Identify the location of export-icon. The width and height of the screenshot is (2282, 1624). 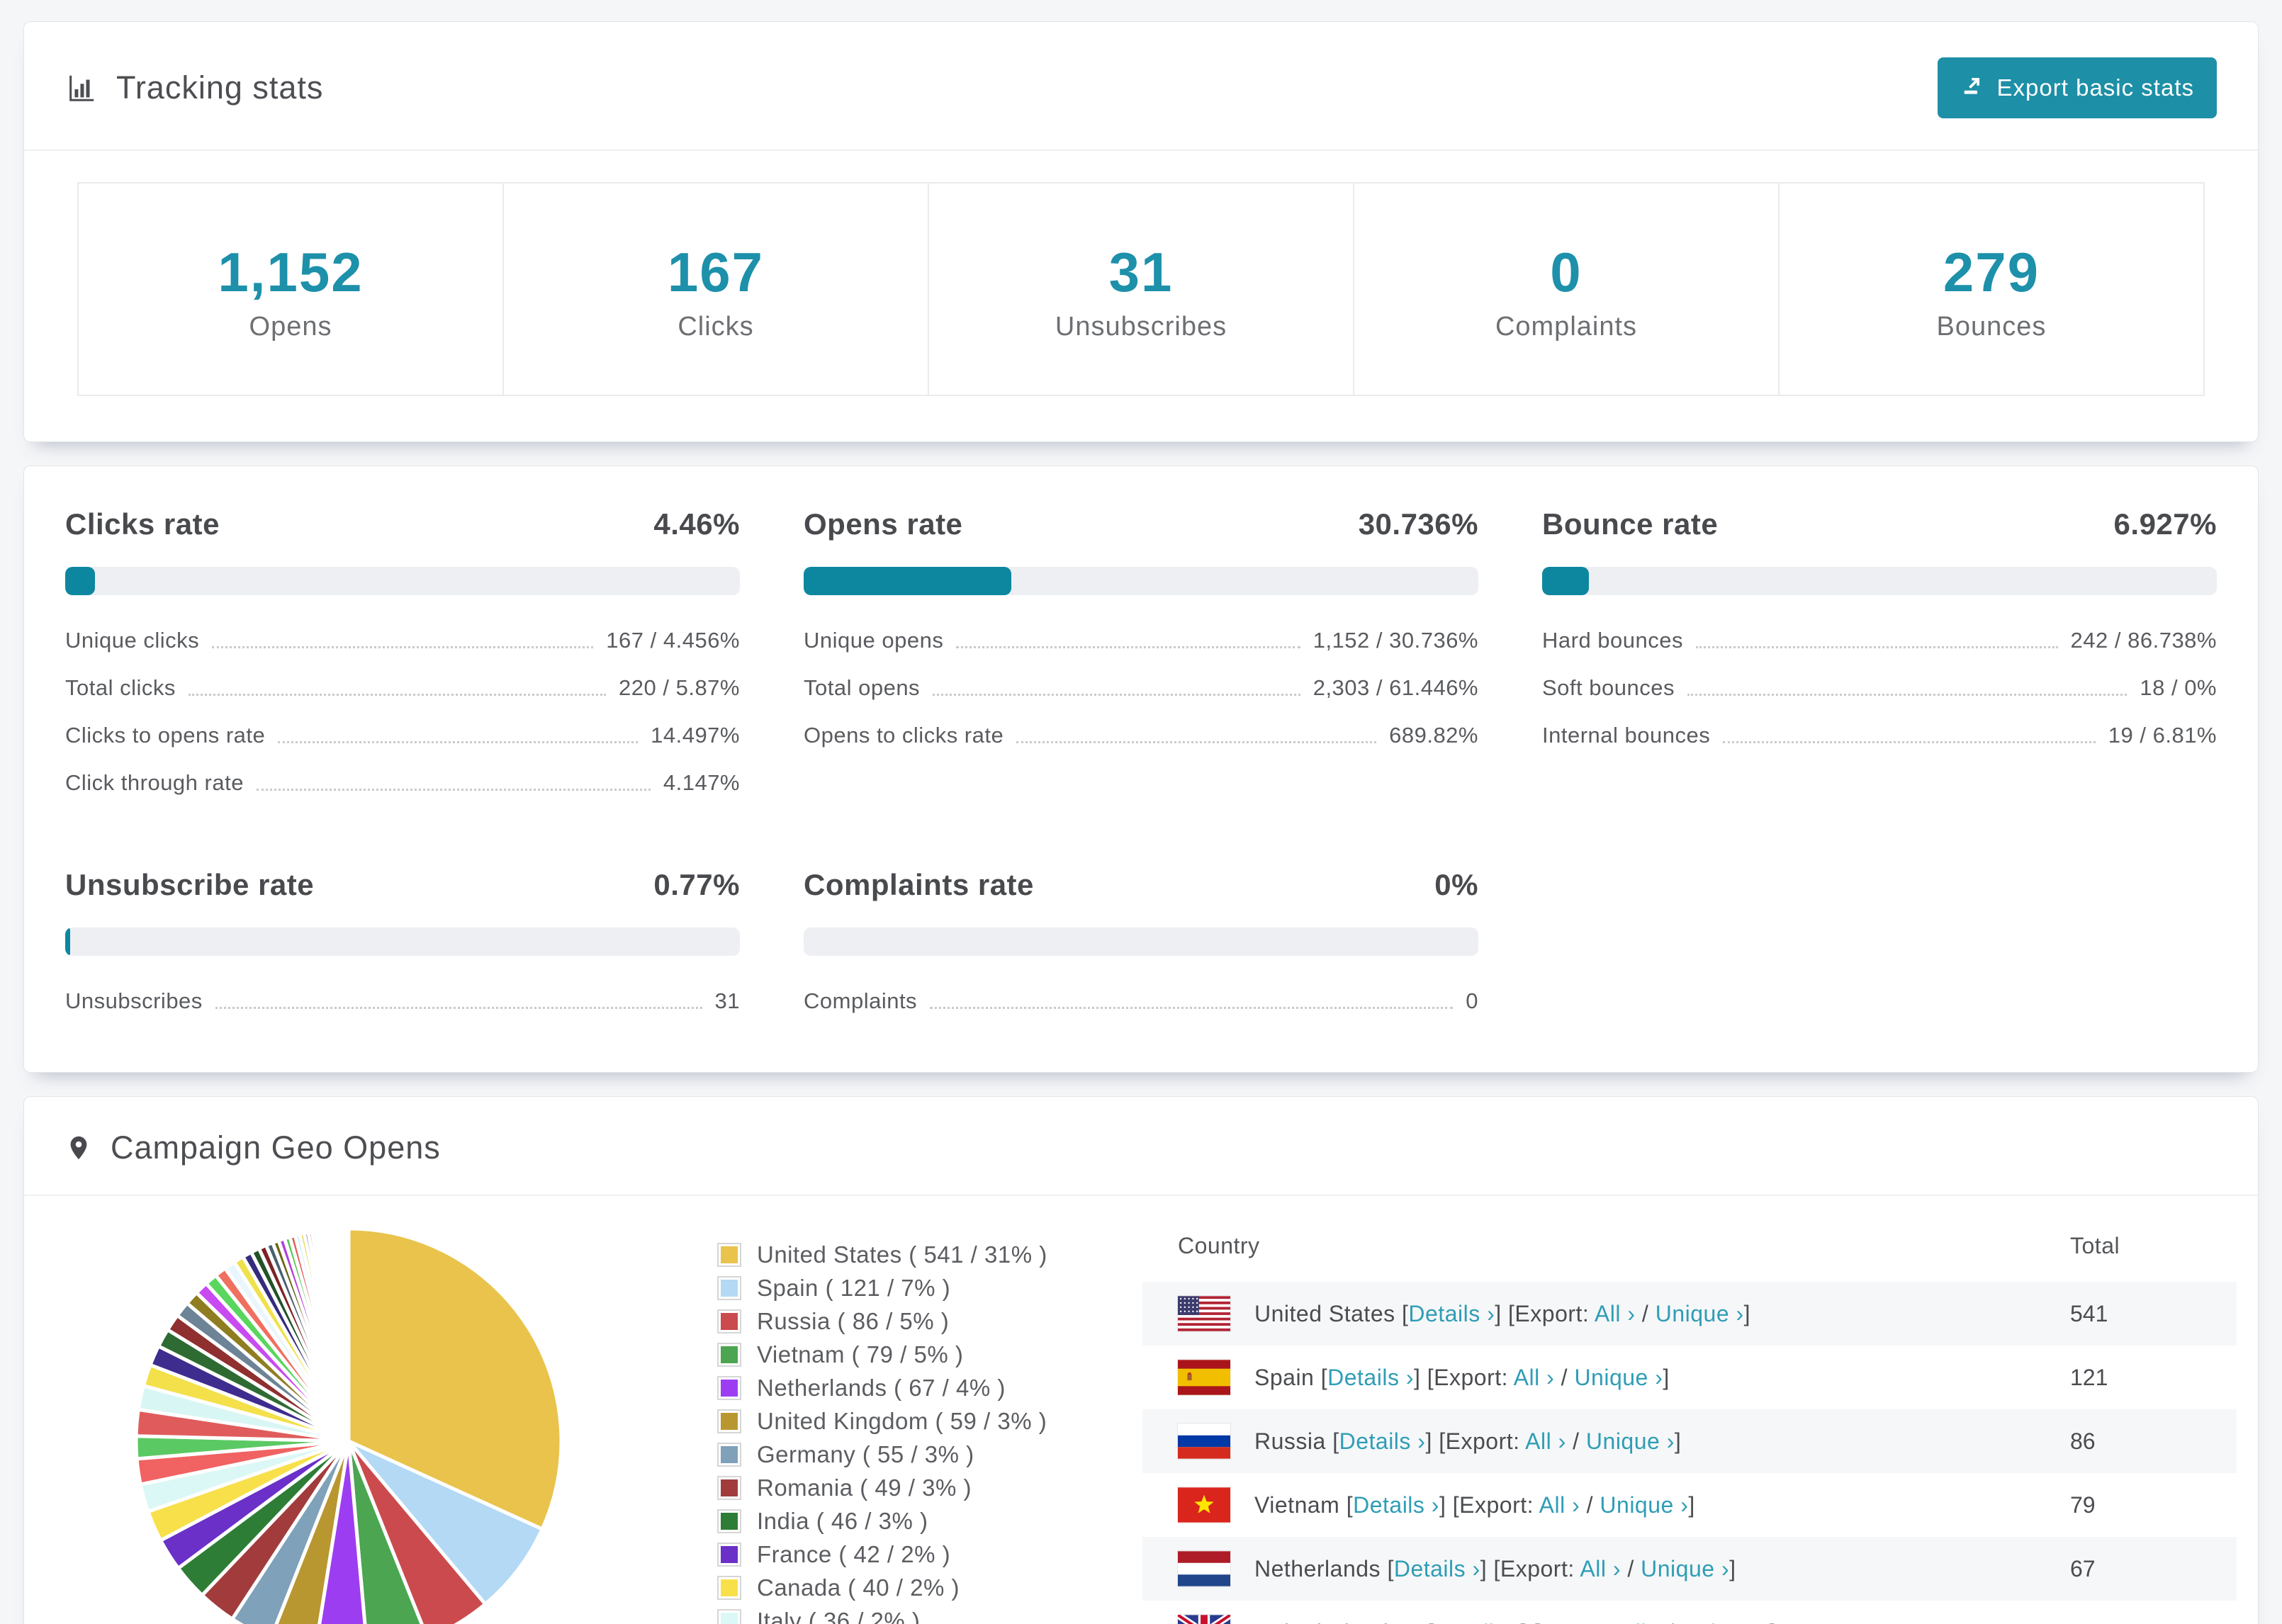
(1972, 88).